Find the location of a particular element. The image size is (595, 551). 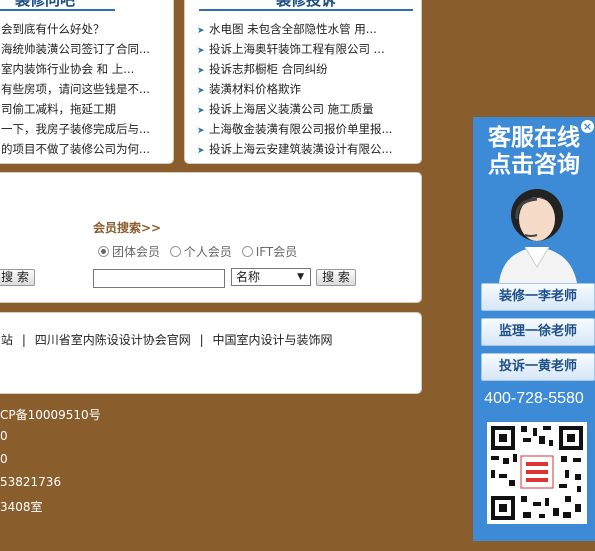

member-search-button: 搜 索 is located at coordinates (336, 277).